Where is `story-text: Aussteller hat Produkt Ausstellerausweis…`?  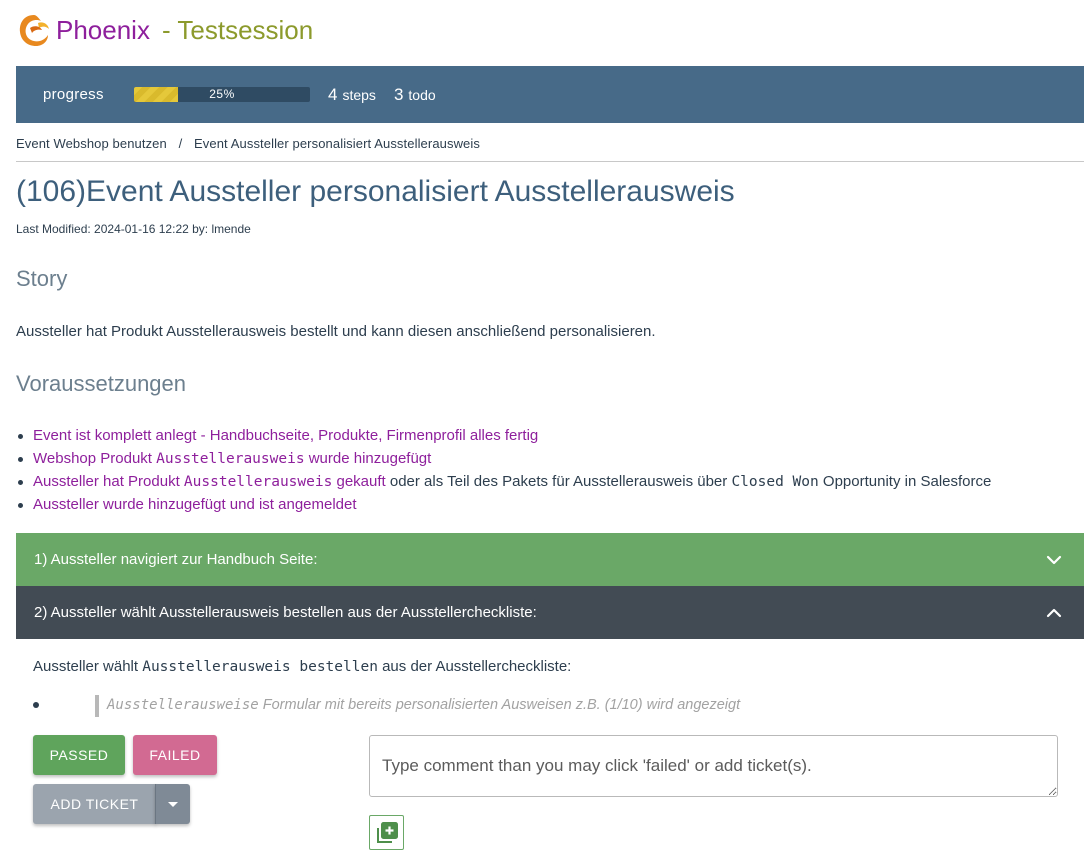 story-text: Aussteller hat Produkt Ausstellerausweis… is located at coordinates (336, 331).